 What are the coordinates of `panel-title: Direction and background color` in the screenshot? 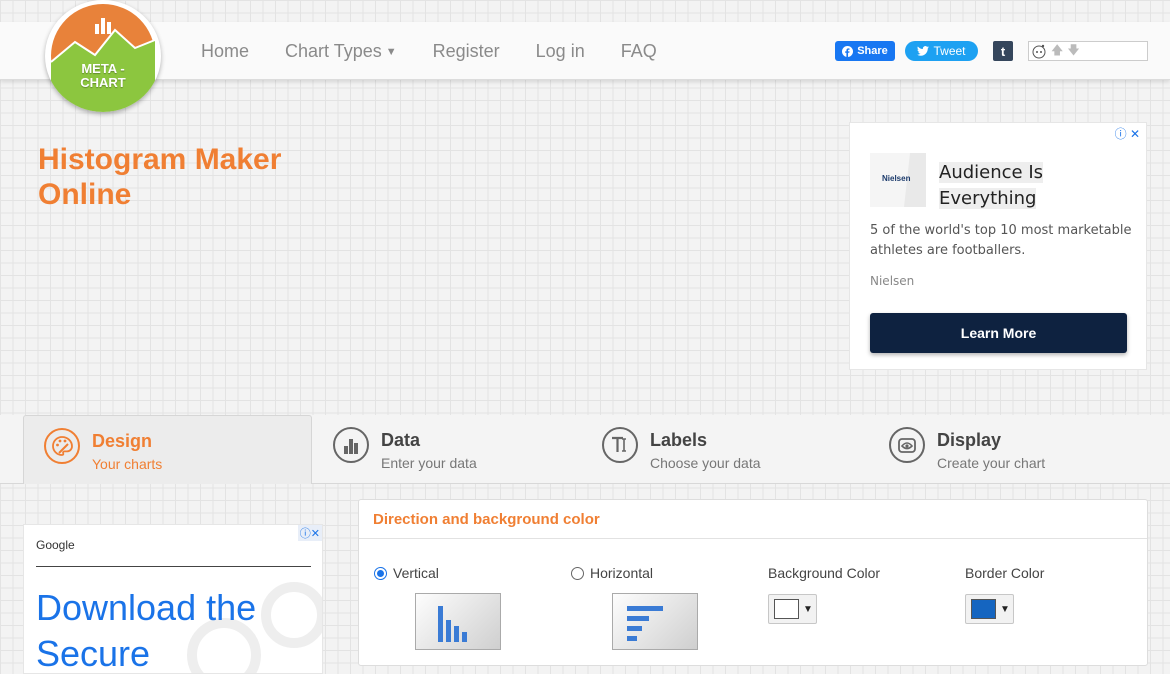 It's located at (753, 519).